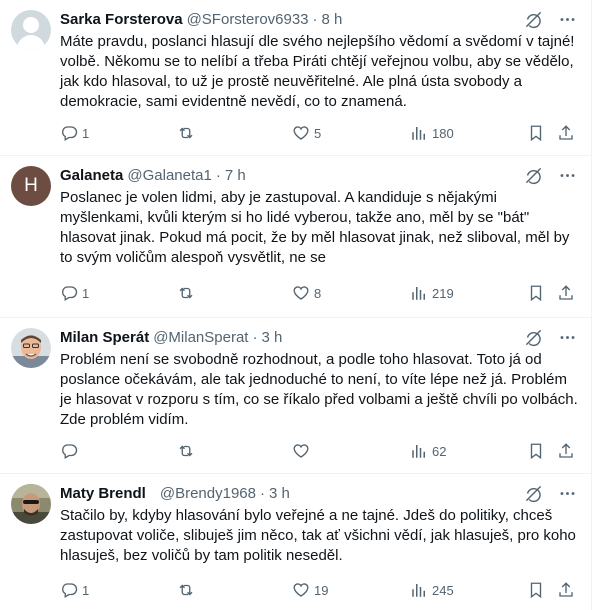  What do you see at coordinates (104, 337) in the screenshot?
I see `user-name: Milan Sperát` at bounding box center [104, 337].